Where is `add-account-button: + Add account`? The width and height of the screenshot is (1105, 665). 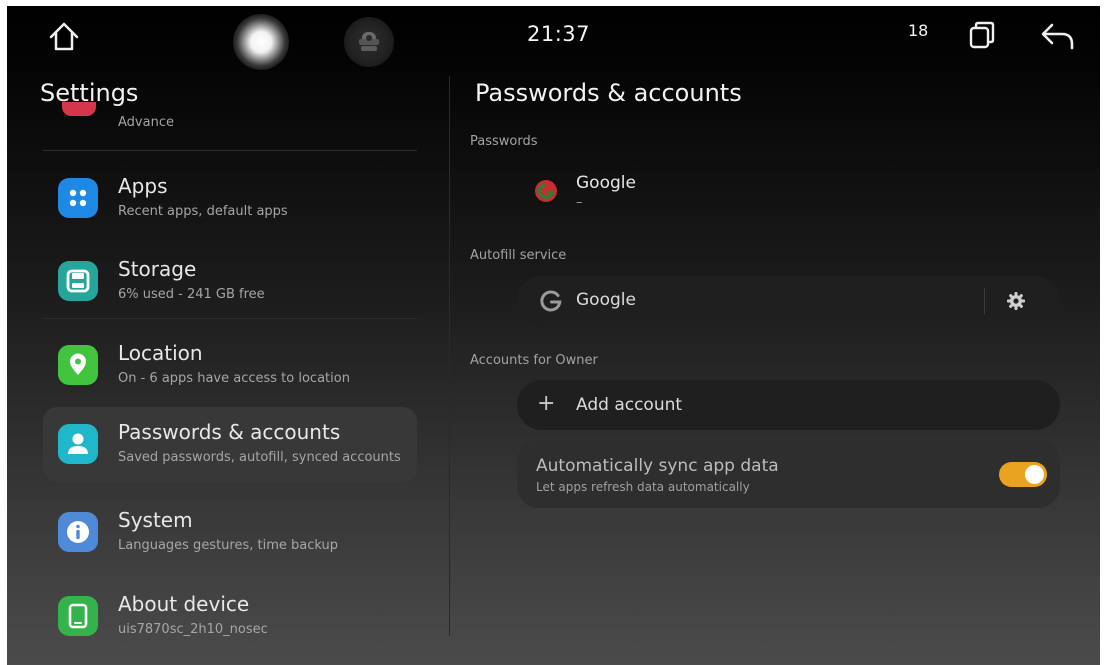 add-account-button: + Add account is located at coordinates (788, 405).